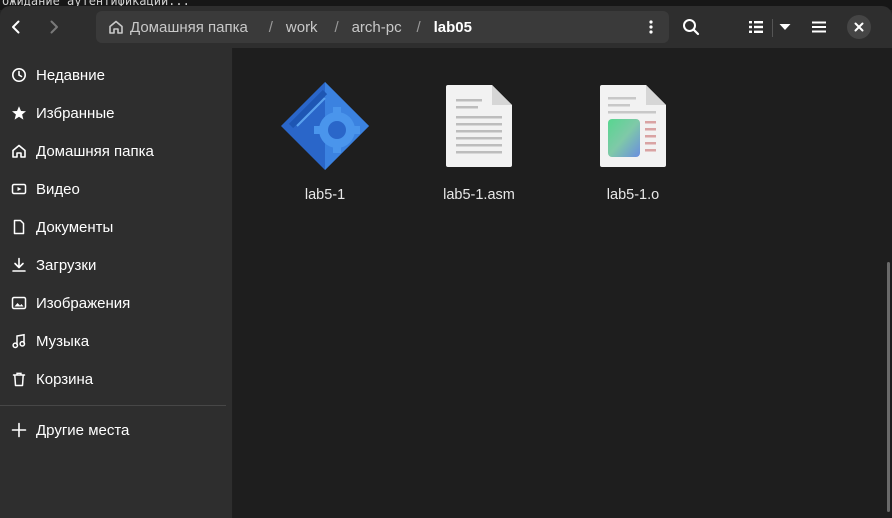 The image size is (892, 518). I want to click on music-icon, so click(19, 341).